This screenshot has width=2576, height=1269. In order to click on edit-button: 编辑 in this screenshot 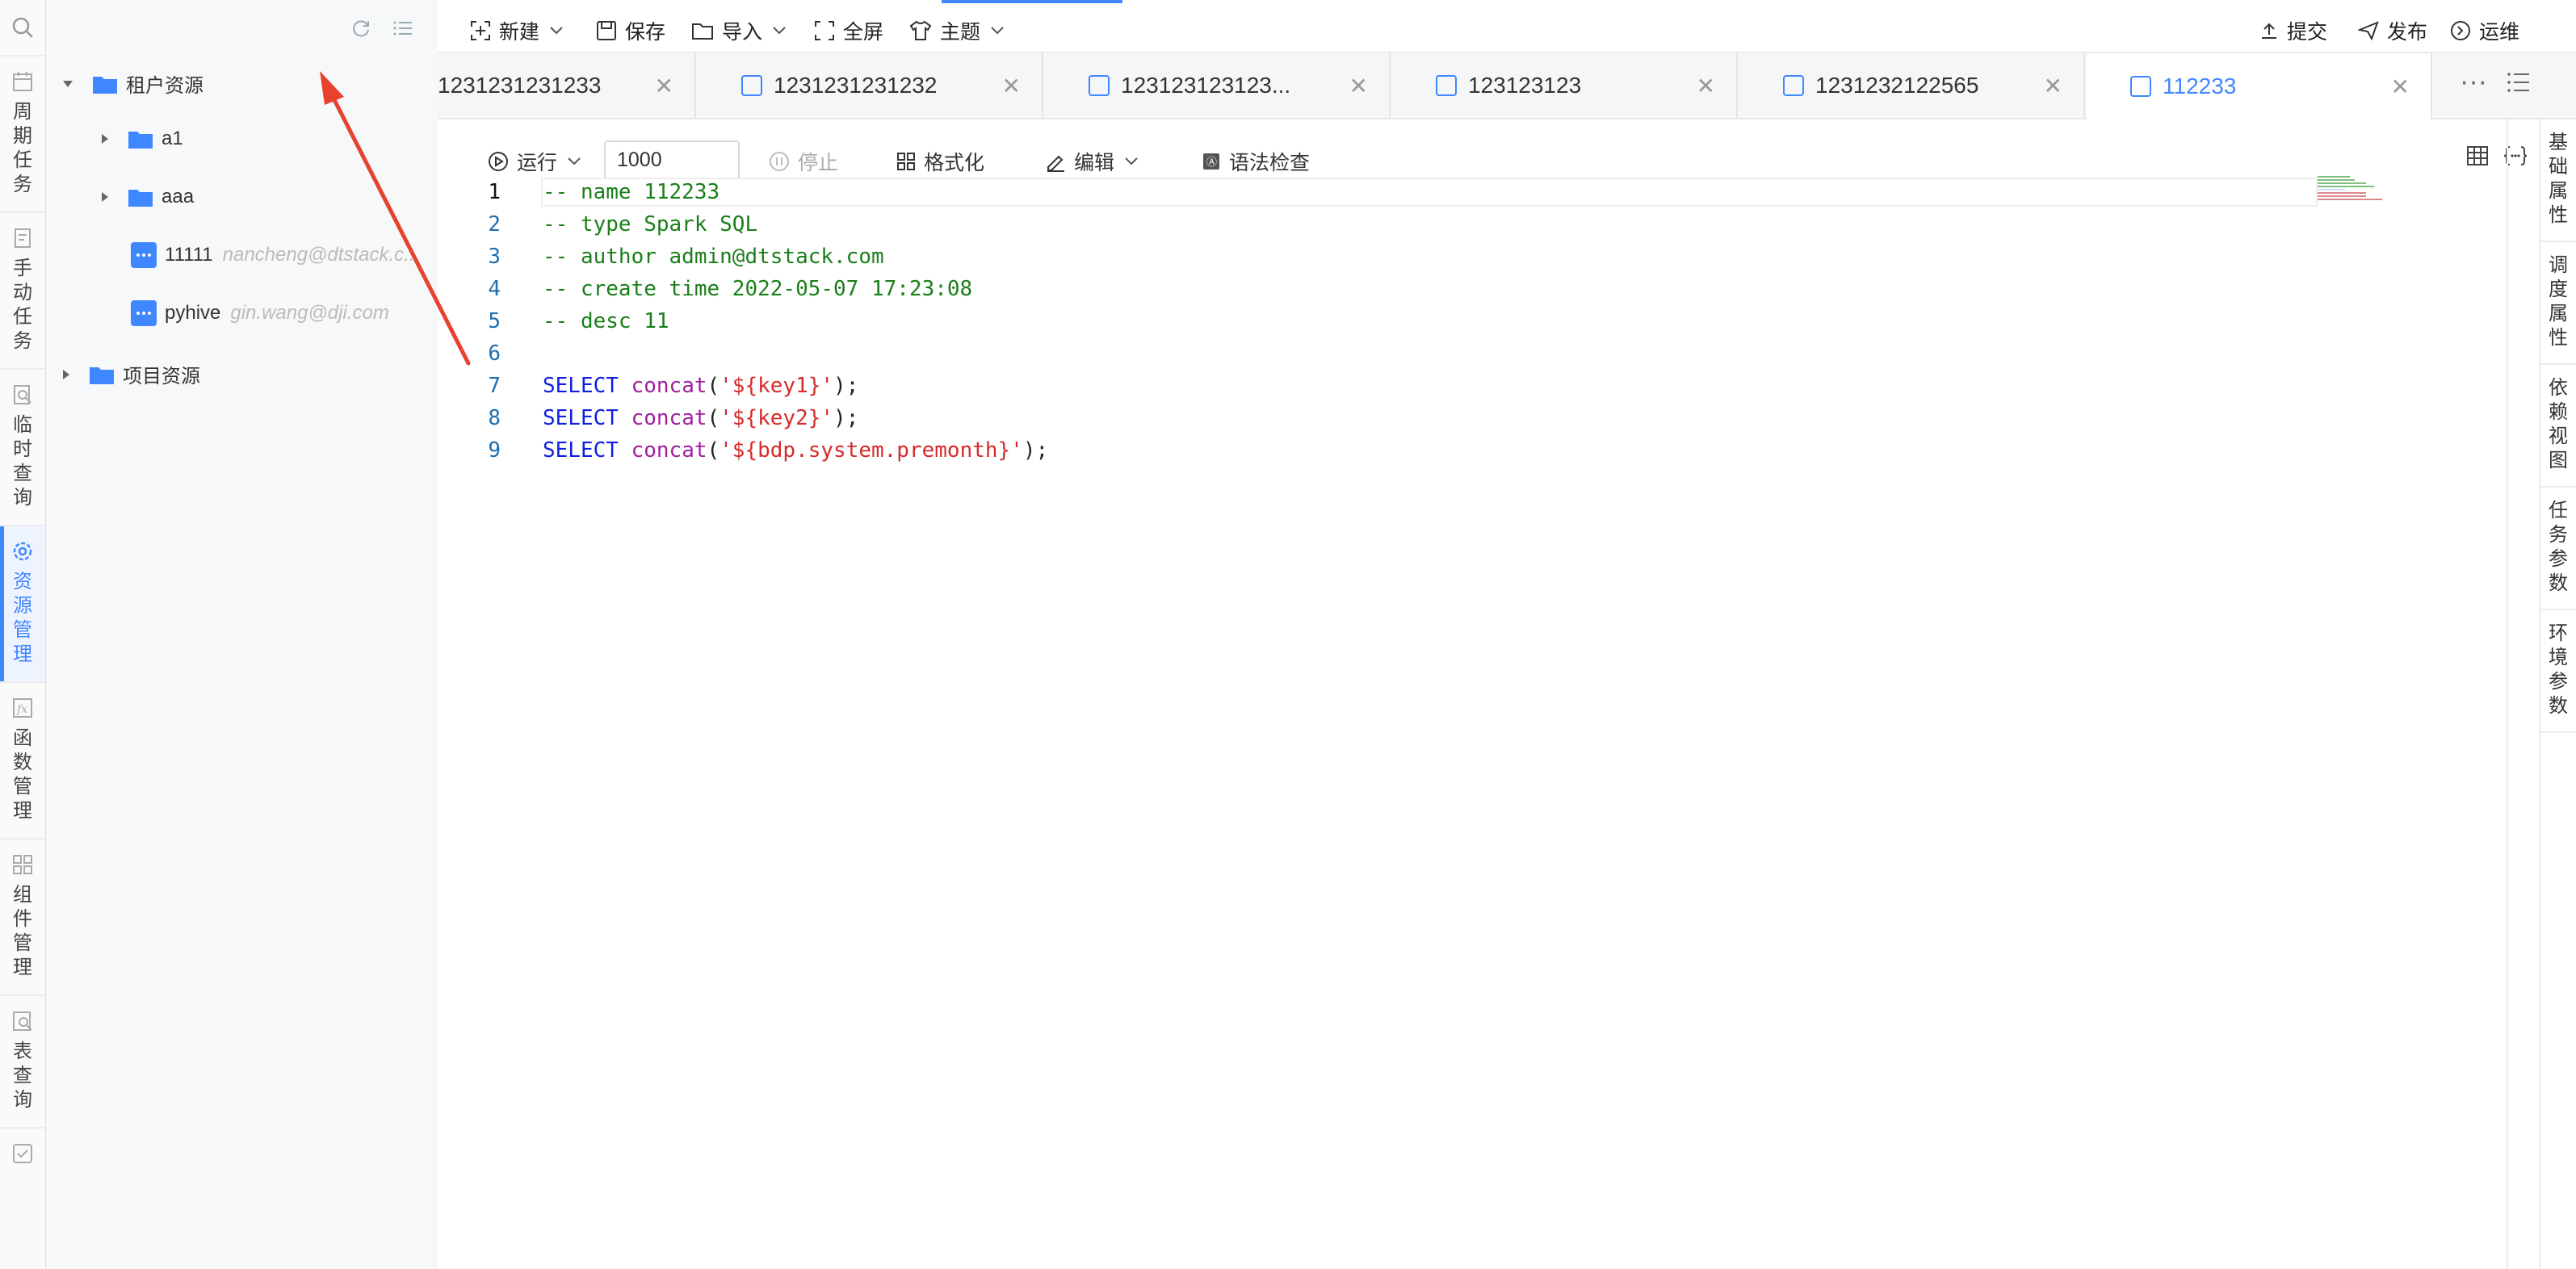, I will do `click(1096, 161)`.